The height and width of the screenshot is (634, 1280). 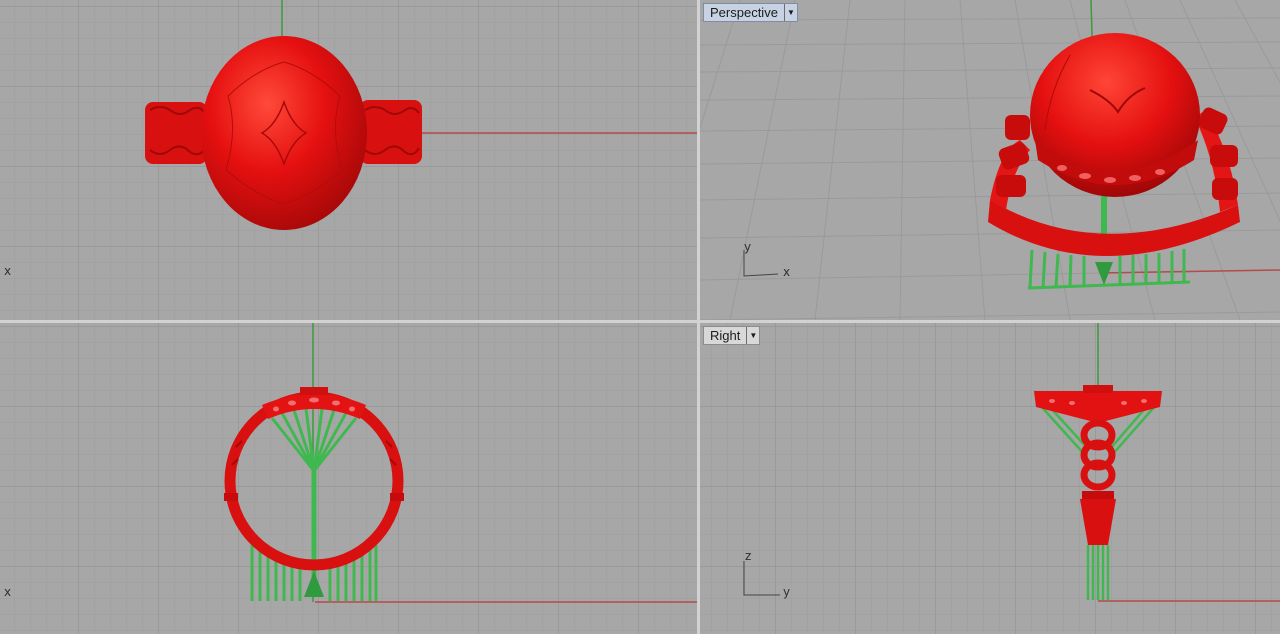 What do you see at coordinates (283, 133) in the screenshot?
I see `ring-top-view` at bounding box center [283, 133].